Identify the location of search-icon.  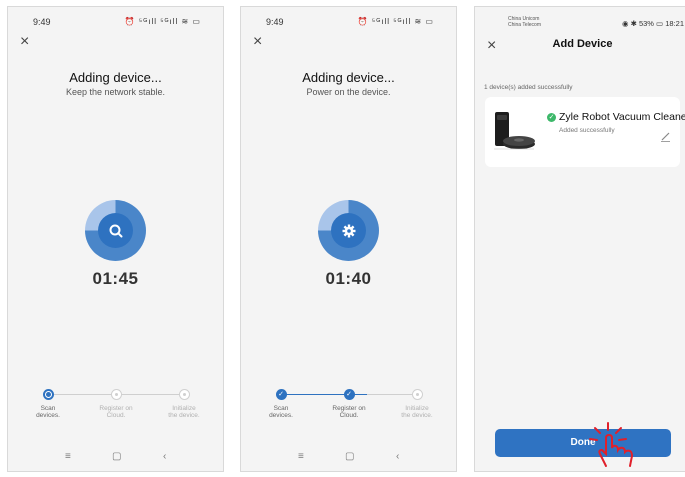
(115, 230).